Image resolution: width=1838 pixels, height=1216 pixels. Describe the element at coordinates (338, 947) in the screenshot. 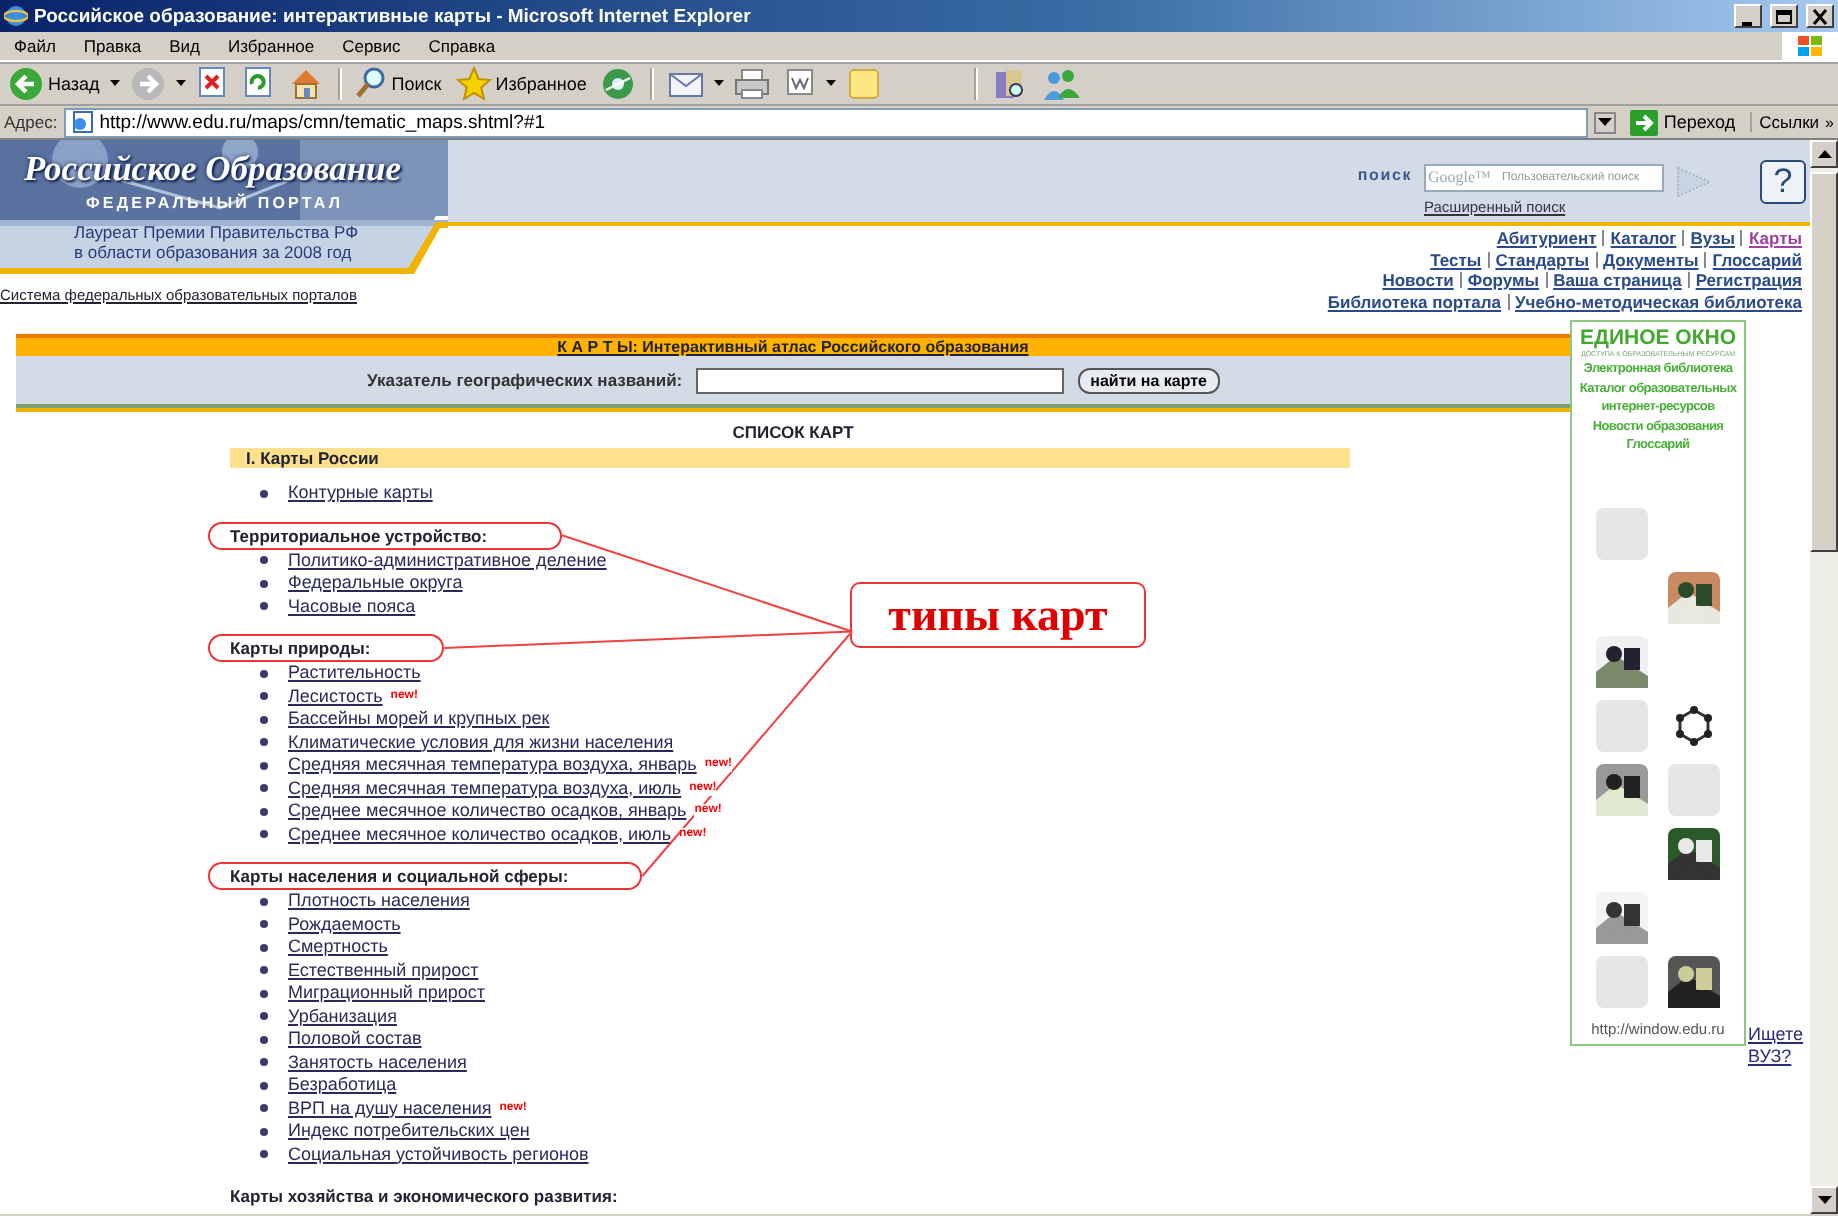

I see `map-link: Смертность` at that location.